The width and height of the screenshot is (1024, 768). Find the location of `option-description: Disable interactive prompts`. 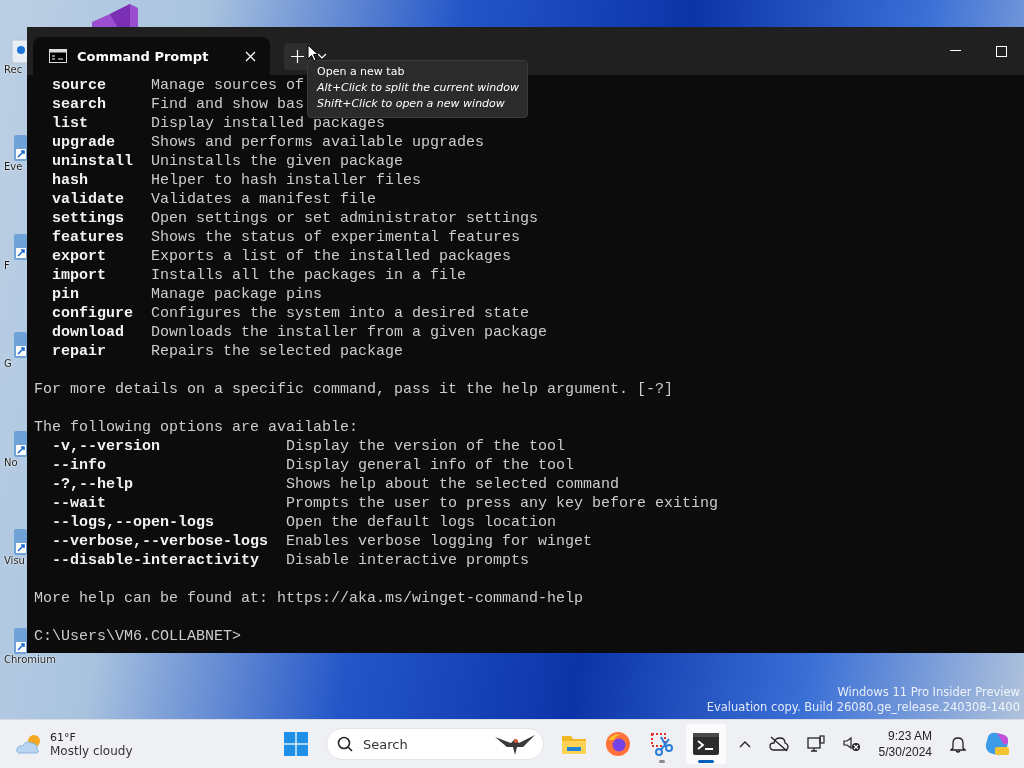

option-description: Disable interactive prompts is located at coordinates (408, 560).